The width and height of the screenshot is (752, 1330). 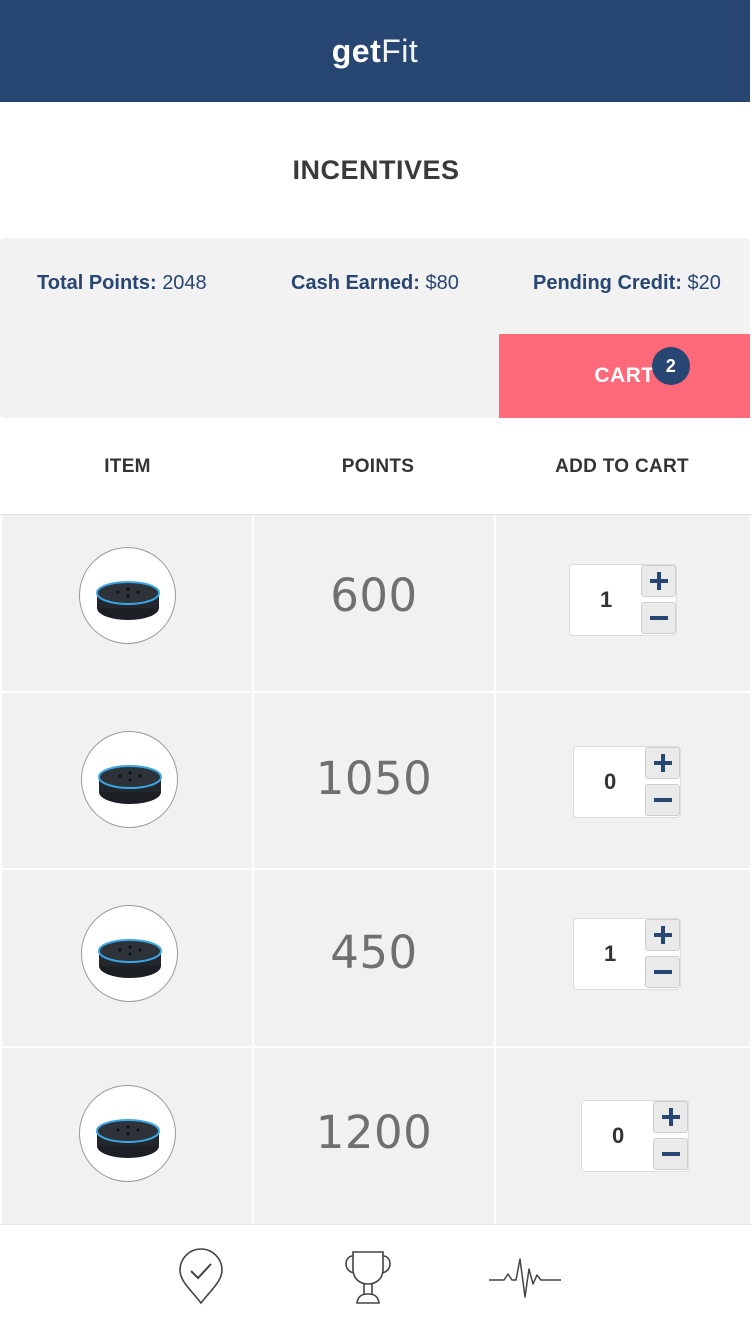 I want to click on page-title: INCENTIVES, so click(x=376, y=169).